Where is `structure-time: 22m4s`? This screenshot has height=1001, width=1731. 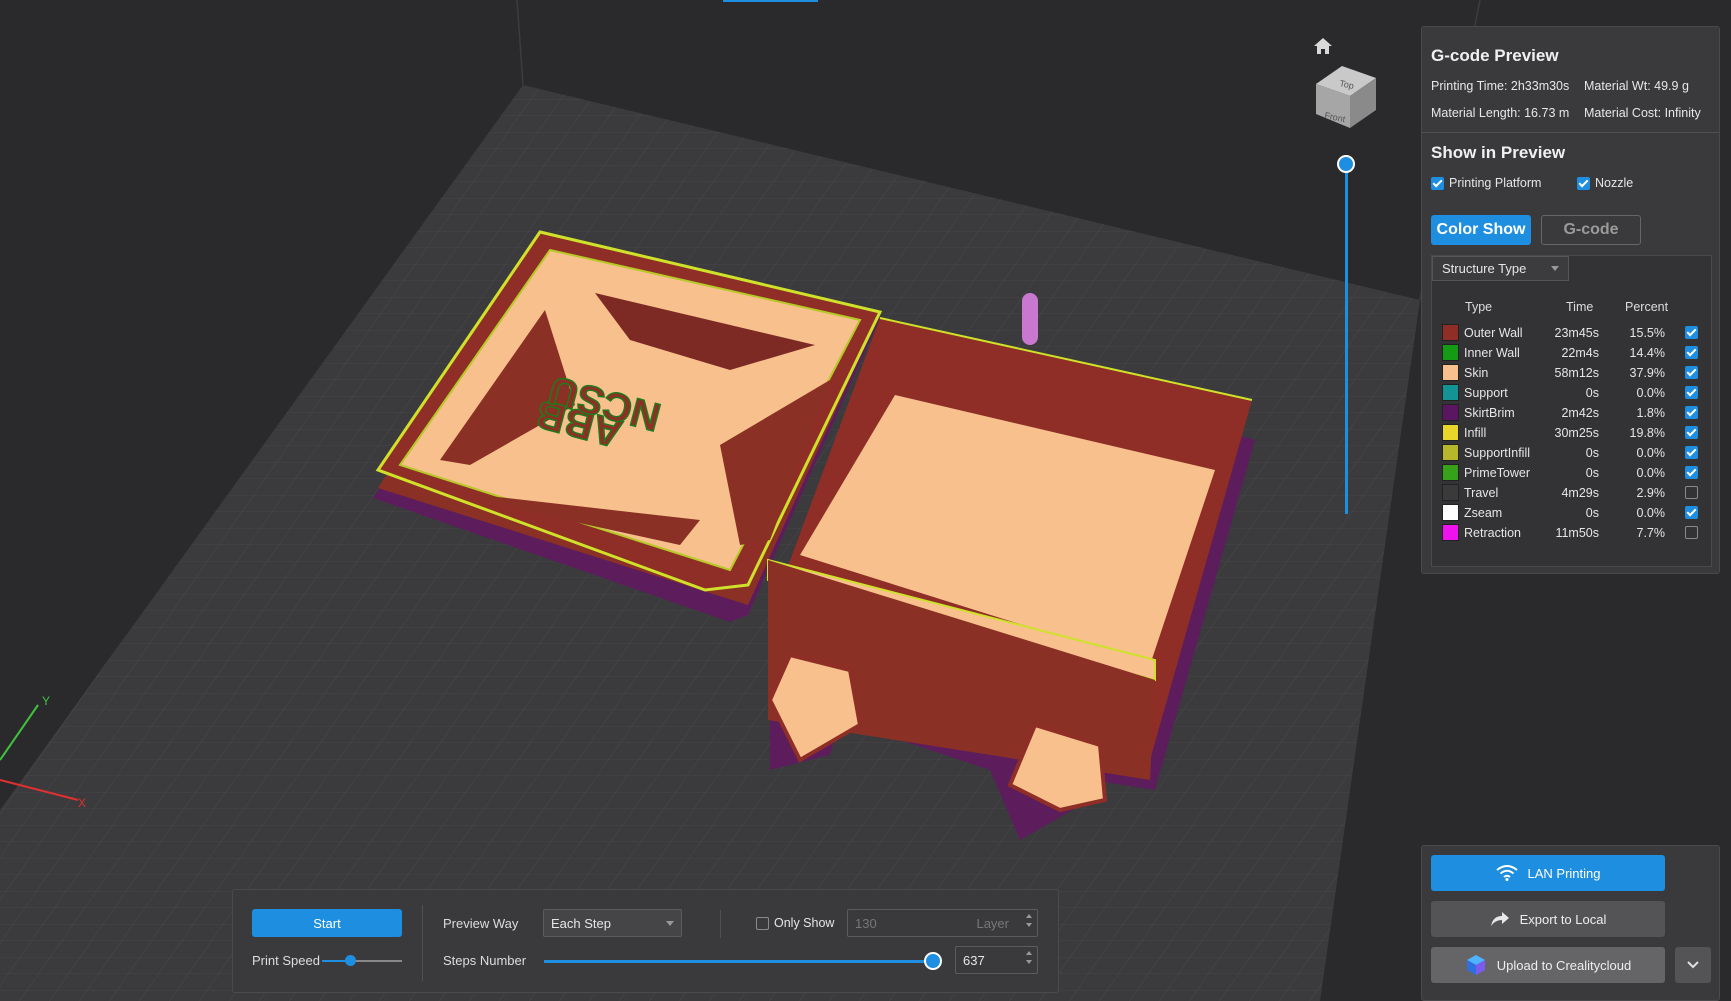
structure-time: 22m4s is located at coordinates (1580, 353).